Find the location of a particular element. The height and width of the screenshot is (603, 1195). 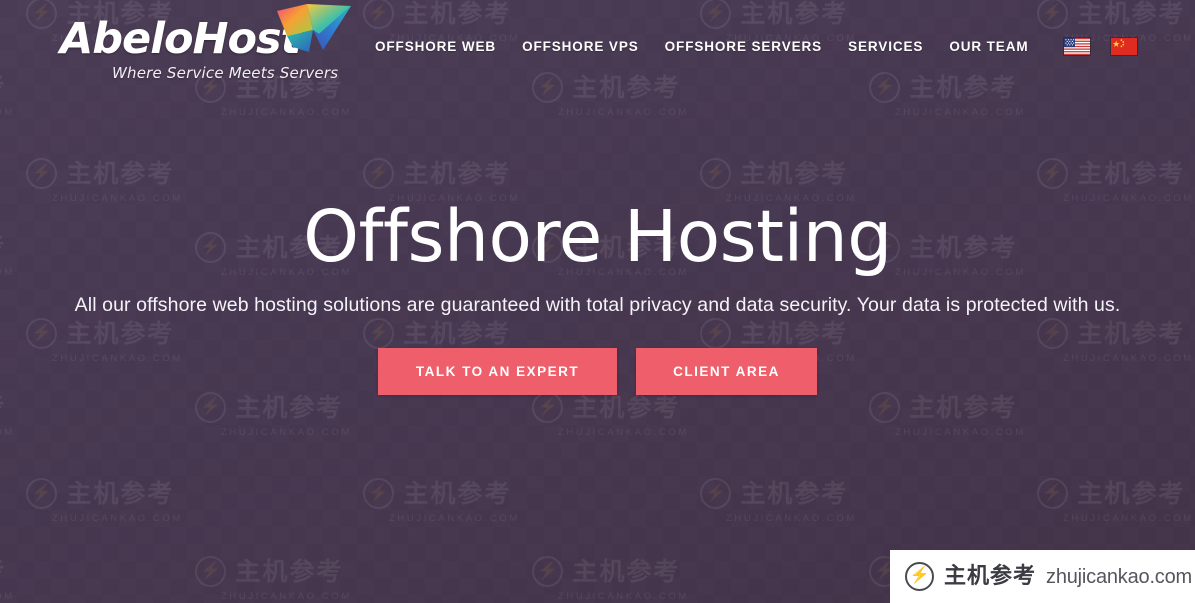

flag-us-icon is located at coordinates (1076, 46).